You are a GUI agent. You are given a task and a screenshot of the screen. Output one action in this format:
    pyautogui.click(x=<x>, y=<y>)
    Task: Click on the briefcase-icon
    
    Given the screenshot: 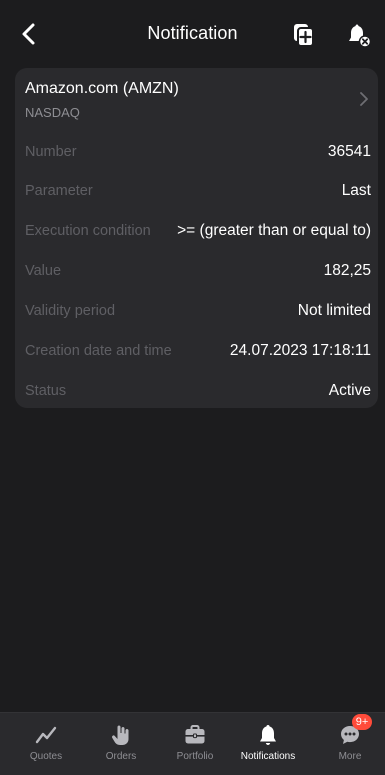 What is the action you would take?
    pyautogui.click(x=195, y=734)
    